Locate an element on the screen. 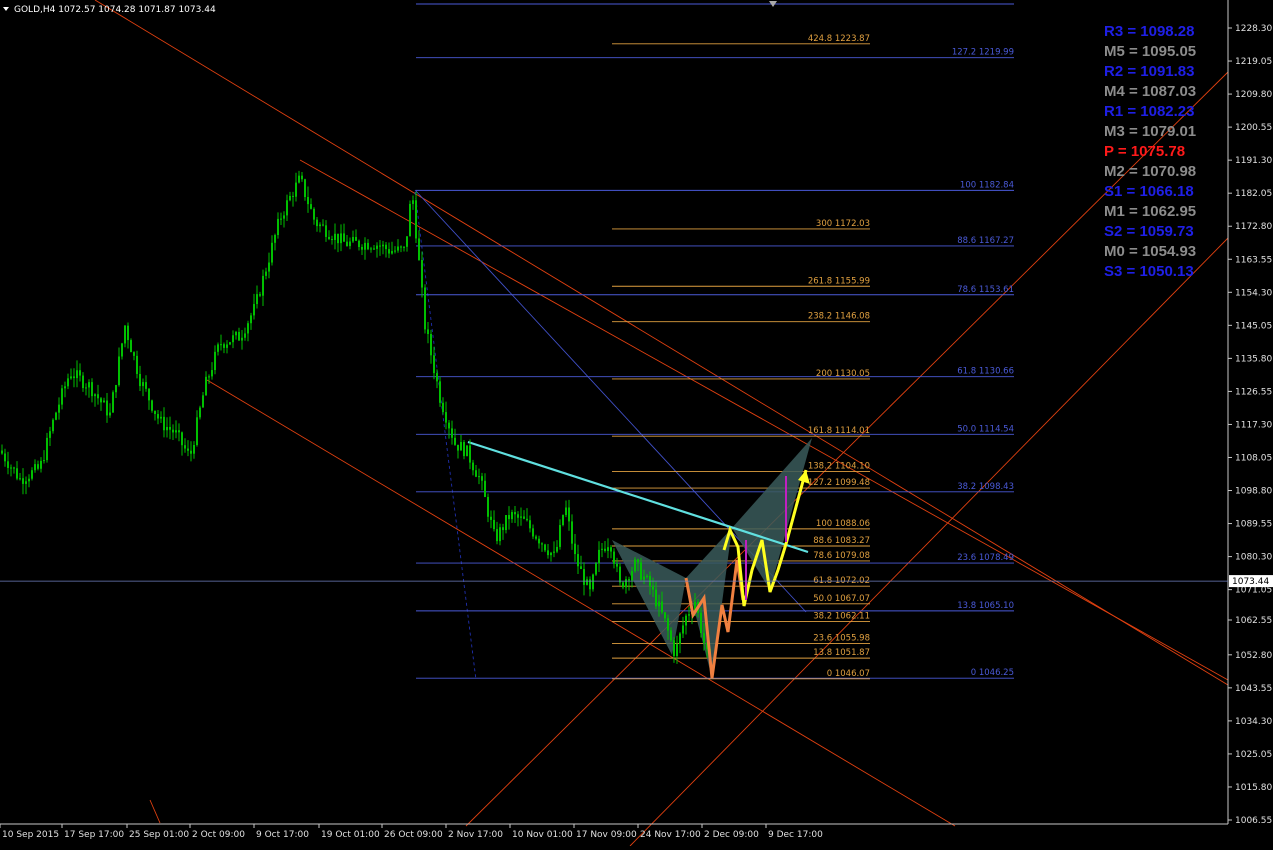  chart-header: GOLD,H4 1072.57 1074.28 1071.87 1073.44 is located at coordinates (109, 10).